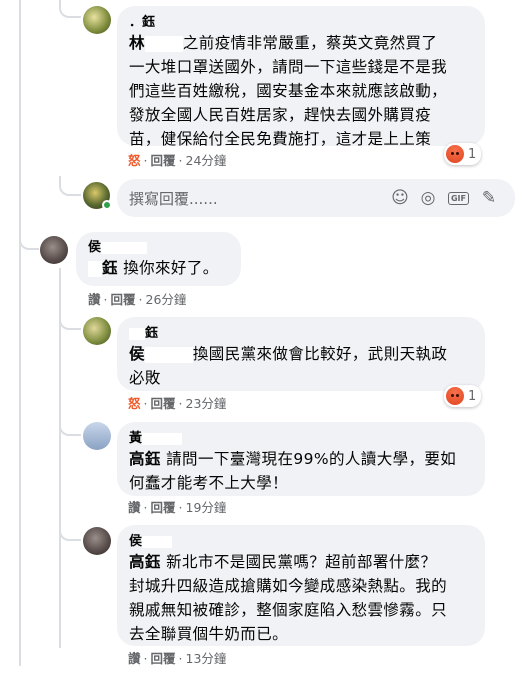 Image resolution: width=531 pixels, height=687 pixels. Describe the element at coordinates (458, 198) in the screenshot. I see `gif-icon: GIF` at that location.